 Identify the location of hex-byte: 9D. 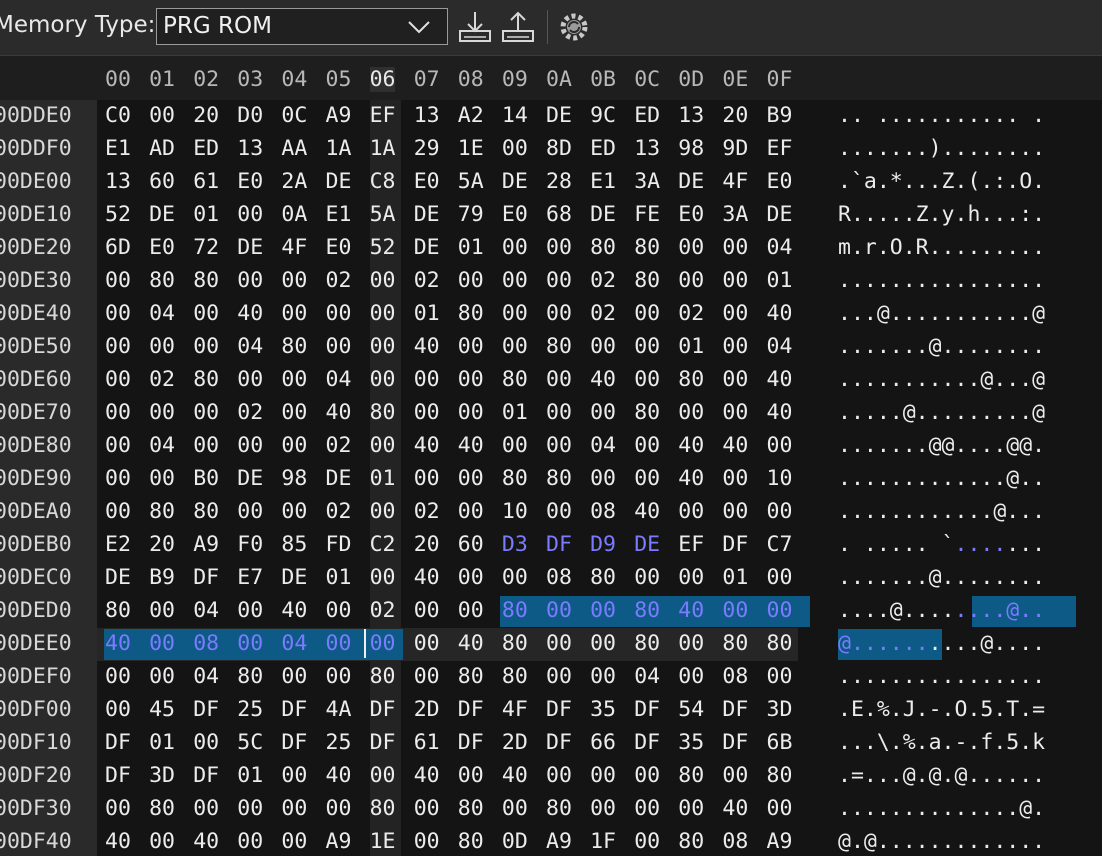
(735, 148).